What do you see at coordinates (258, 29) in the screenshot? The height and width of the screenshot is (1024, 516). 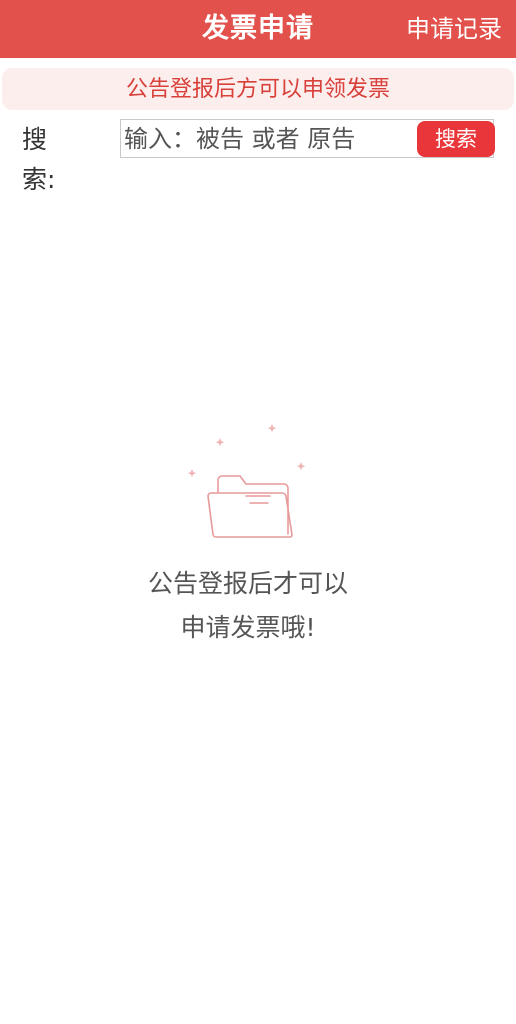 I see `header-bar: 发票申请 申请记录` at bounding box center [258, 29].